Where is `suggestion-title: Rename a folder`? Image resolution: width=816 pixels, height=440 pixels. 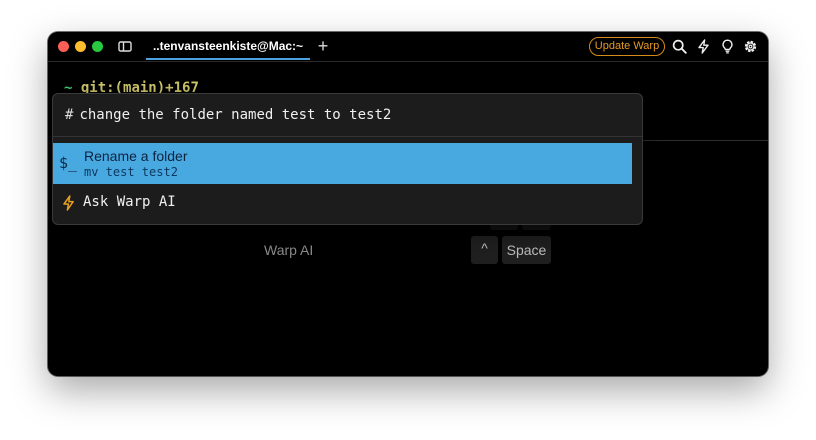
suggestion-title: Rename a folder is located at coordinates (136, 156).